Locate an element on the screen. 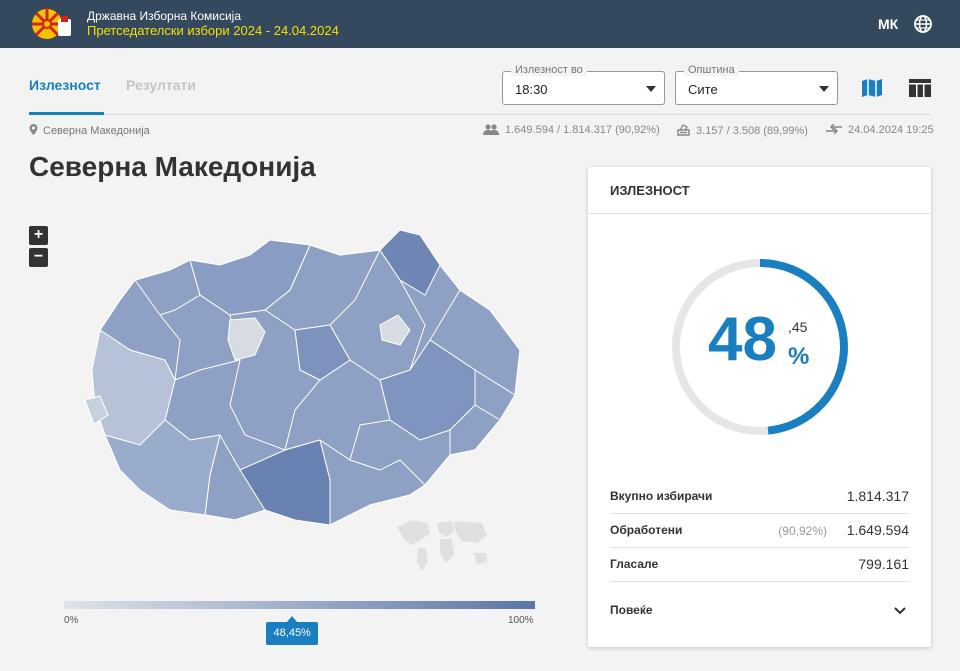 The height and width of the screenshot is (671, 960). page-title: Северна Македонија is located at coordinates (172, 166).